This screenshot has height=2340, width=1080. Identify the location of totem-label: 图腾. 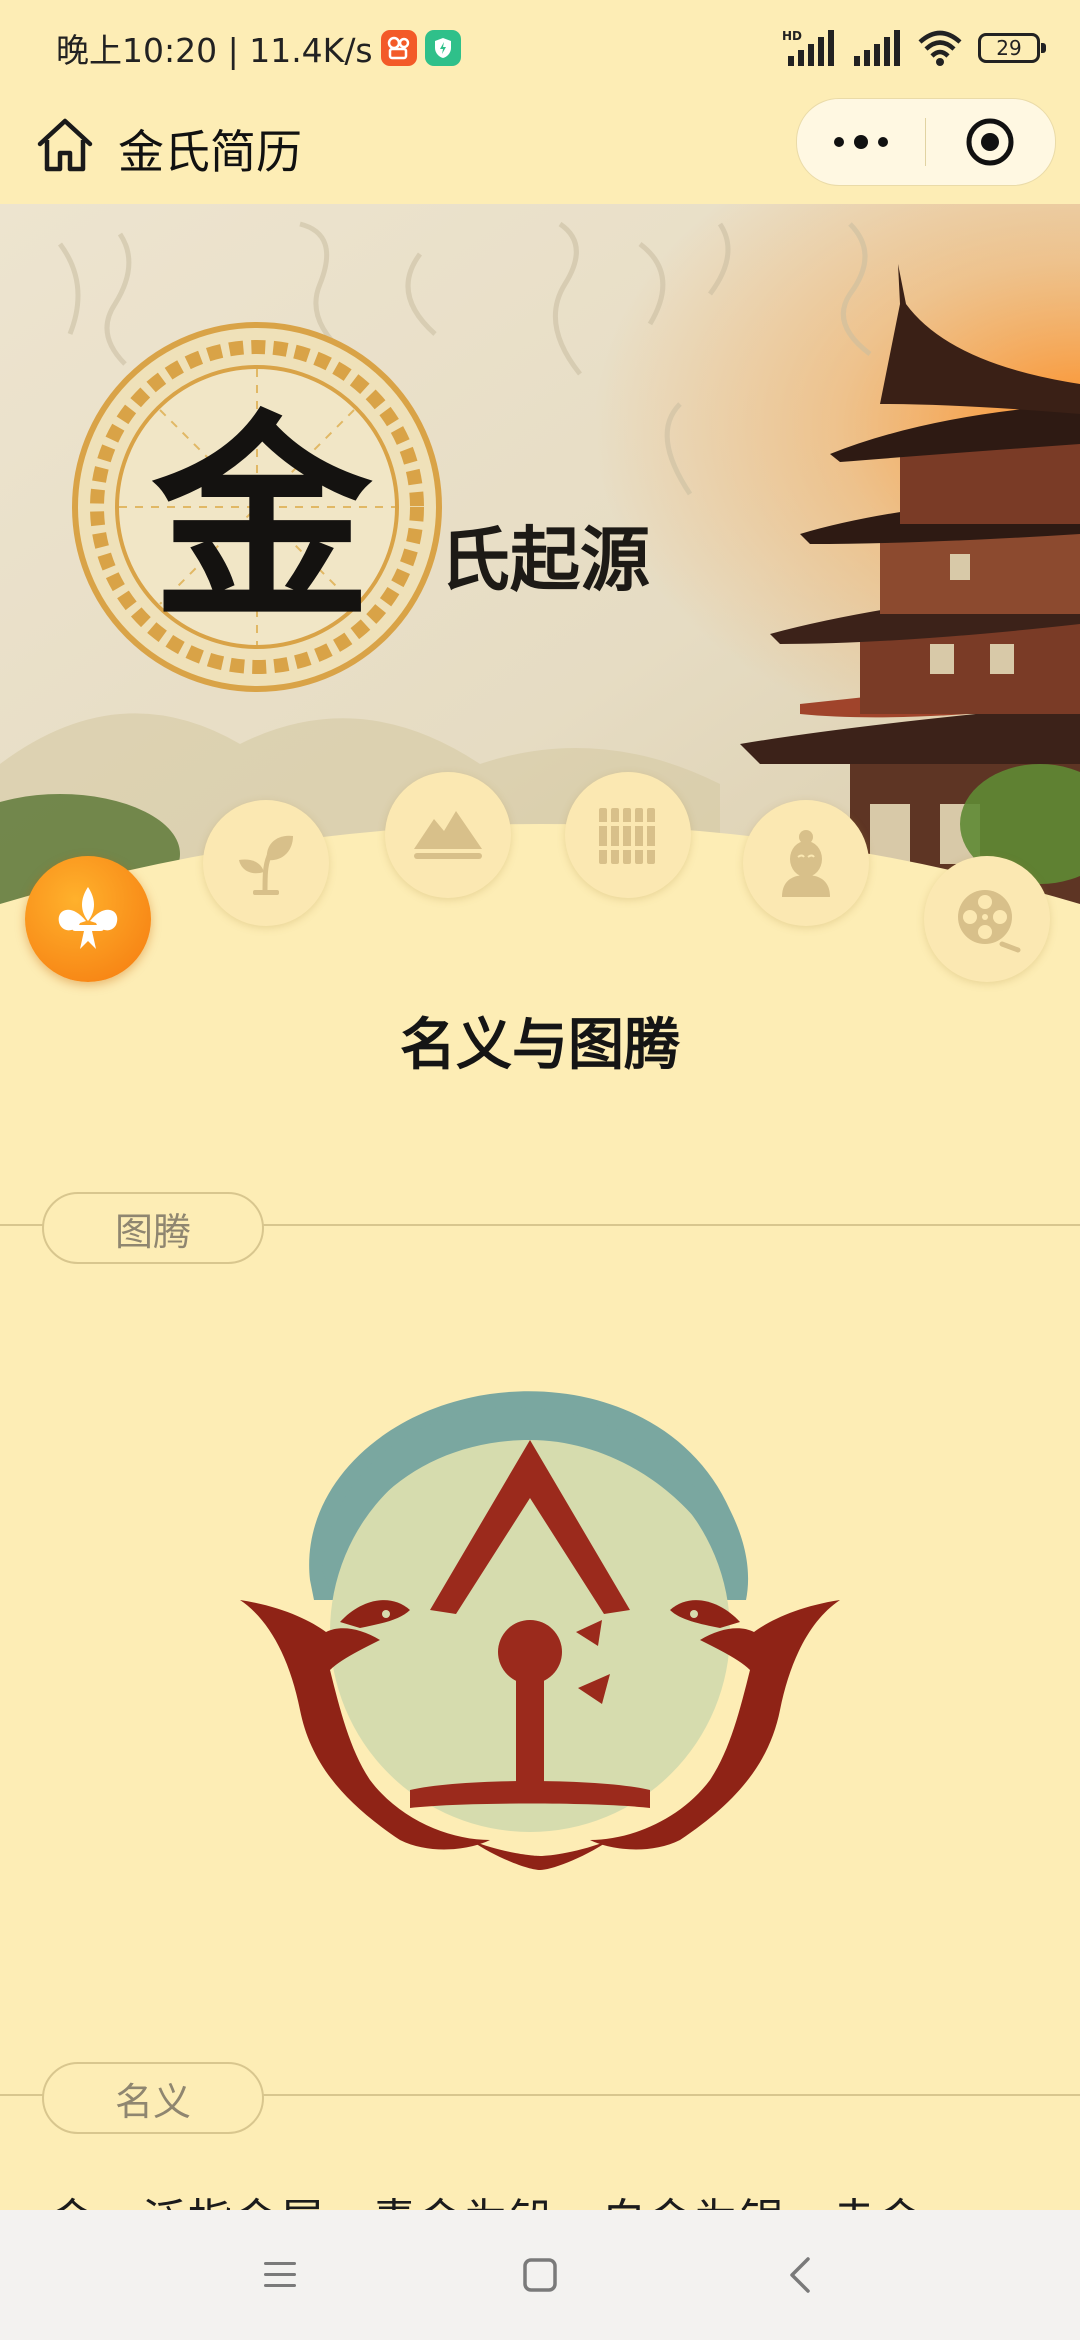
(152, 1231).